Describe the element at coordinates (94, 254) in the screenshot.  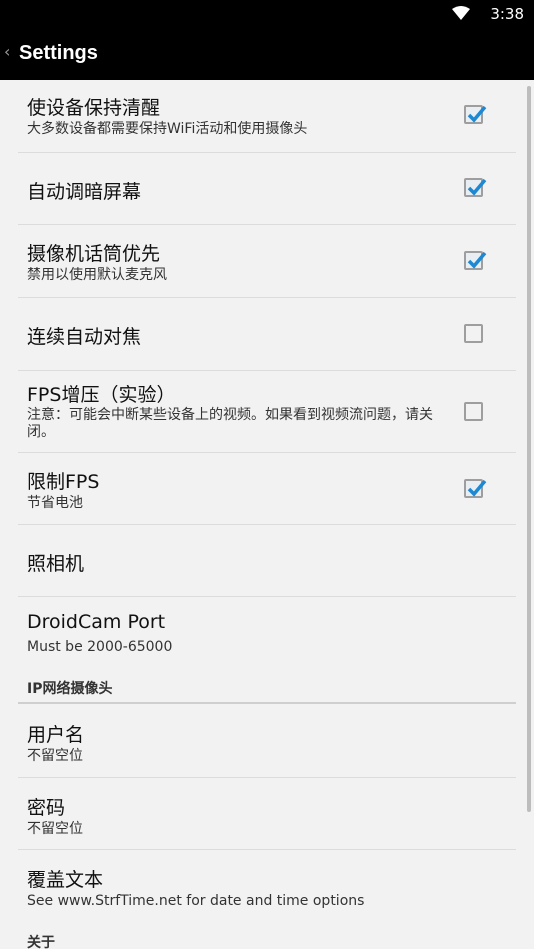
I see `pref-title: 摄像机话筒优先` at that location.